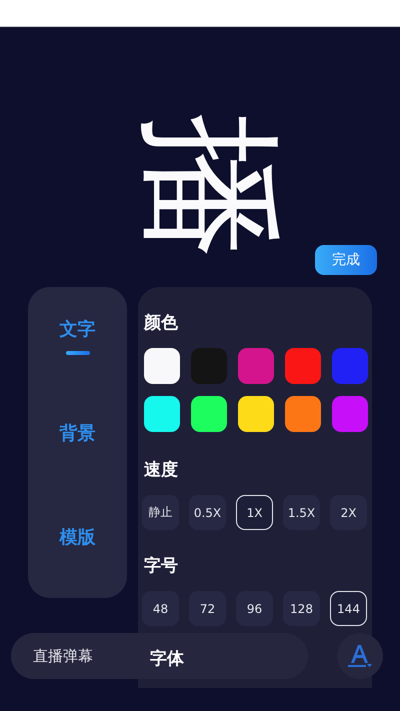  What do you see at coordinates (207, 608) in the screenshot?
I see `size-option: 72` at bounding box center [207, 608].